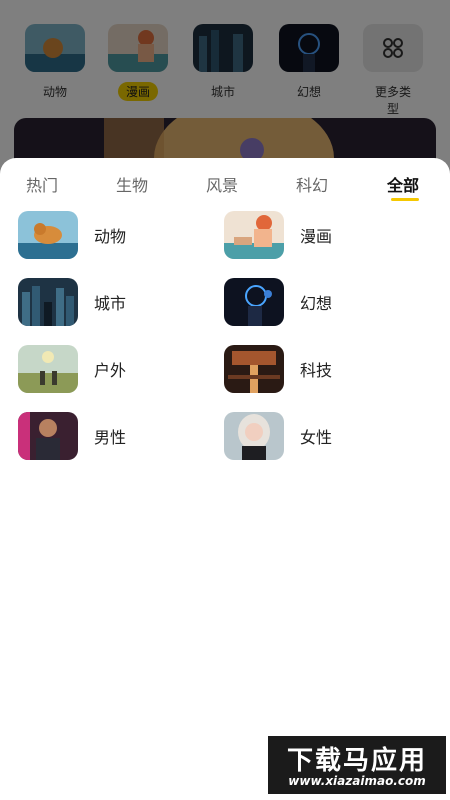 Image resolution: width=450 pixels, height=800 pixels. I want to click on tab-creature: 生物, so click(132, 184).